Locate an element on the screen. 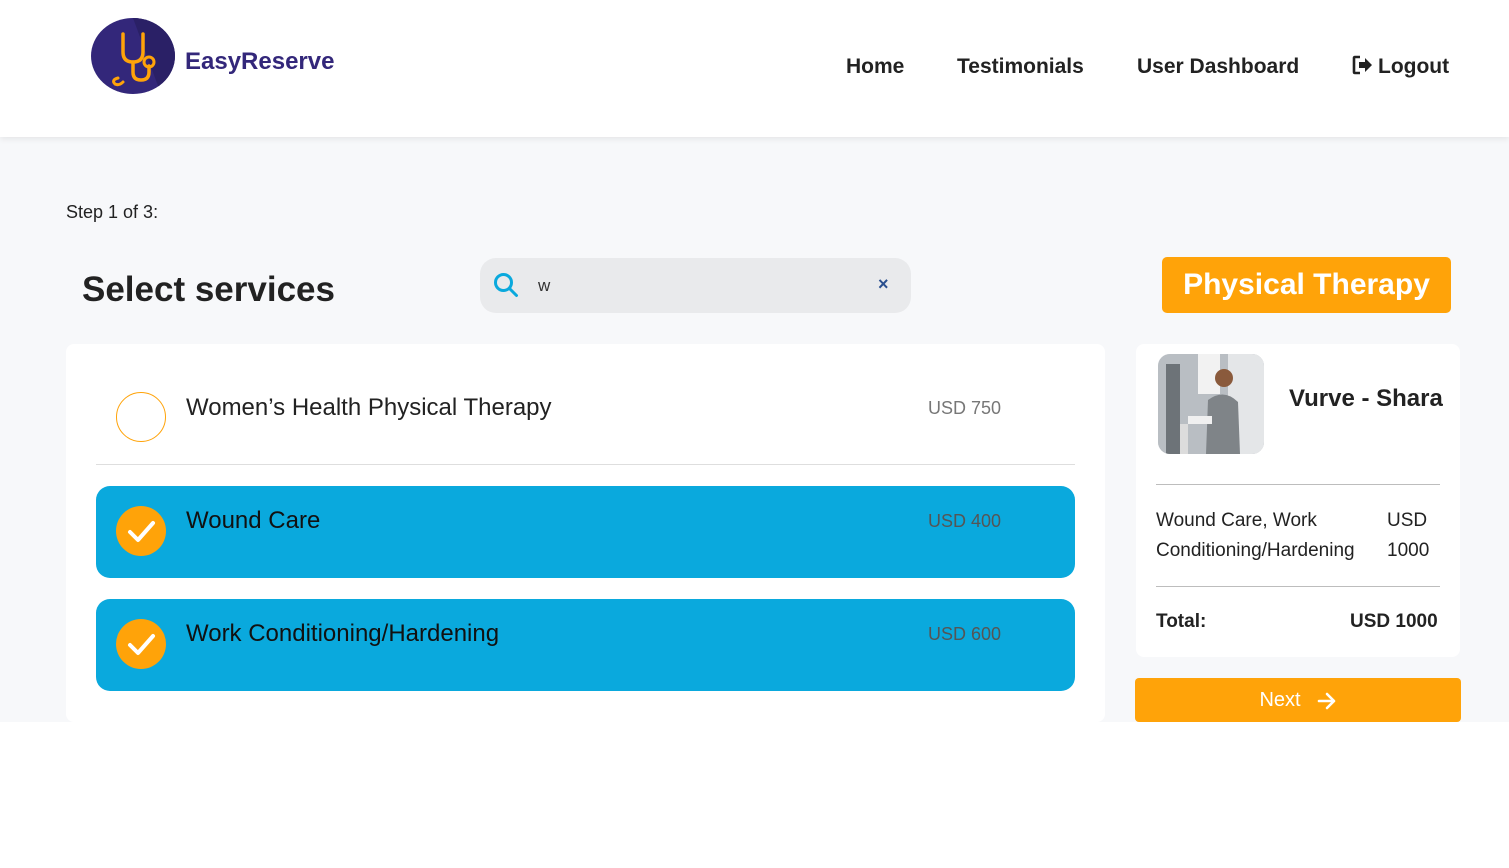  selected-services-text: Wound Care, Work Conditioning/Hardening is located at coordinates (1255, 535).